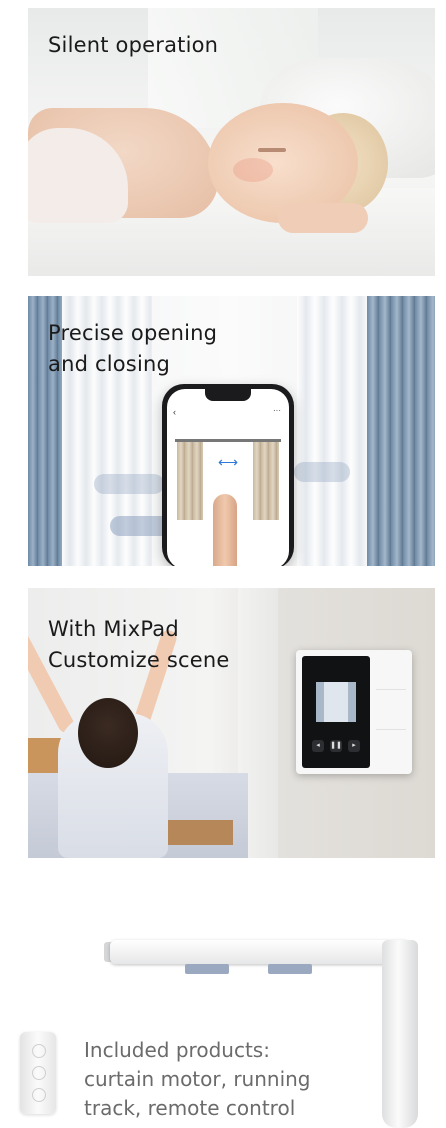  I want to click on caption-line: Silent operation, so click(133, 45).